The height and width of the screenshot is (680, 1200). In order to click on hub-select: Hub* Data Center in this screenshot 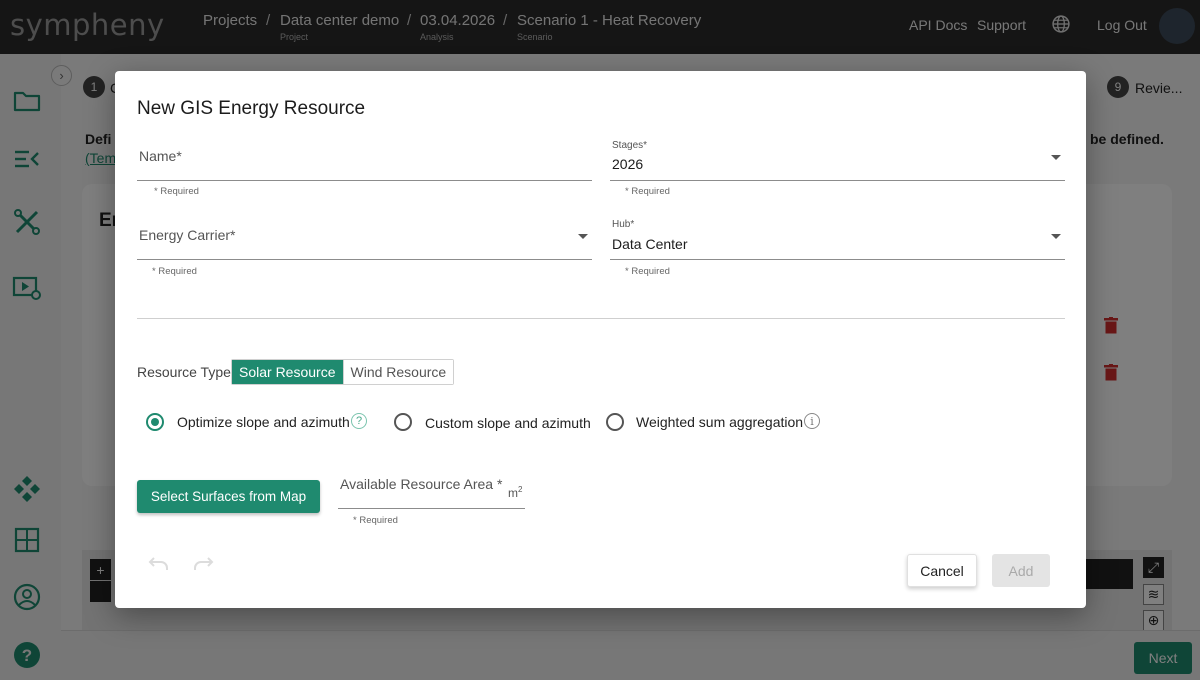, I will do `click(837, 237)`.